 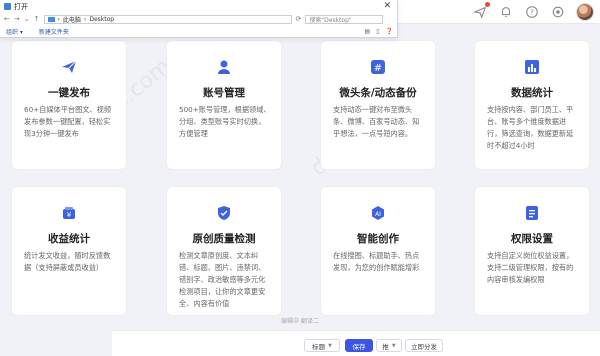 I want to click on card-title: 数据统计, so click(x=532, y=93).